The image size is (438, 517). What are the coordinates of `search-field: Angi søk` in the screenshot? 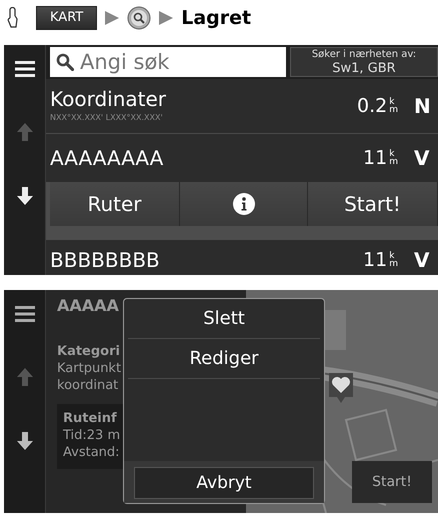 It's located at (168, 62).